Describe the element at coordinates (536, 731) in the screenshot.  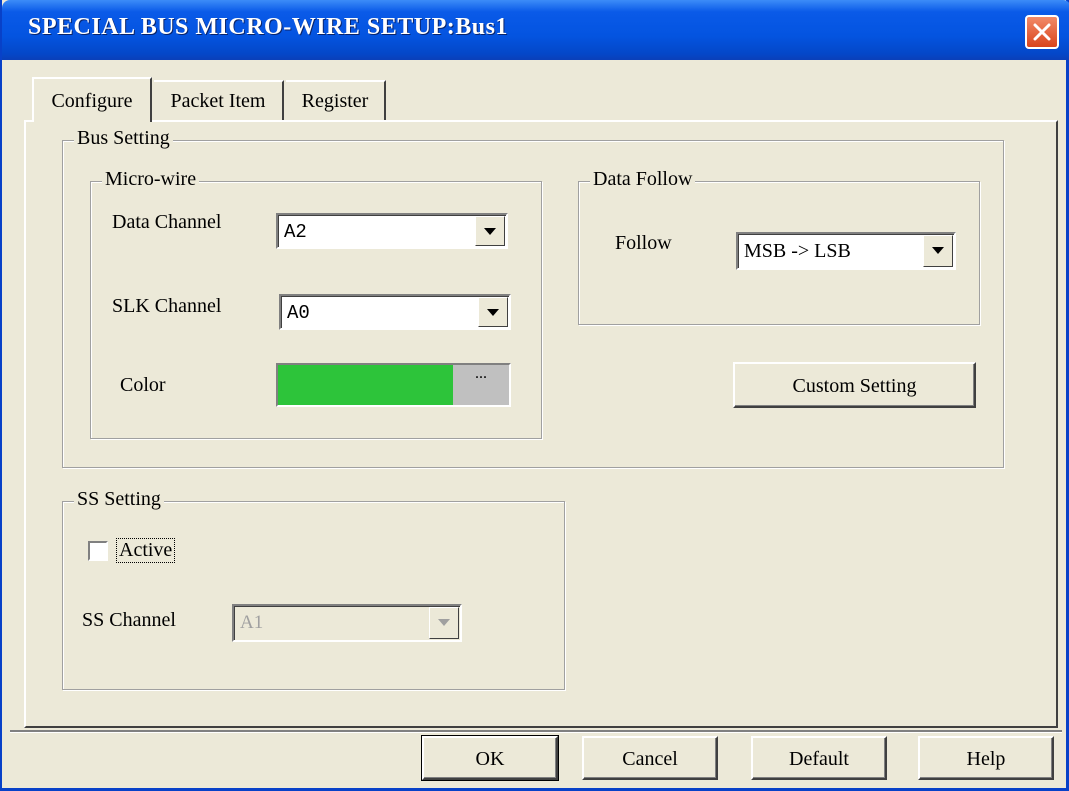
I see `footer-divider` at that location.